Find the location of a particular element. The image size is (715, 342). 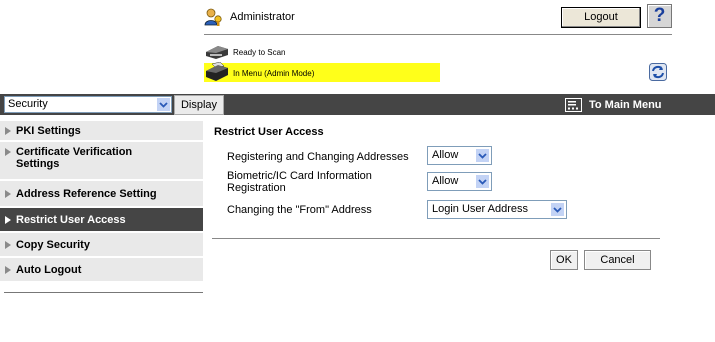

biometric-registration-select: Allow is located at coordinates (459, 181).